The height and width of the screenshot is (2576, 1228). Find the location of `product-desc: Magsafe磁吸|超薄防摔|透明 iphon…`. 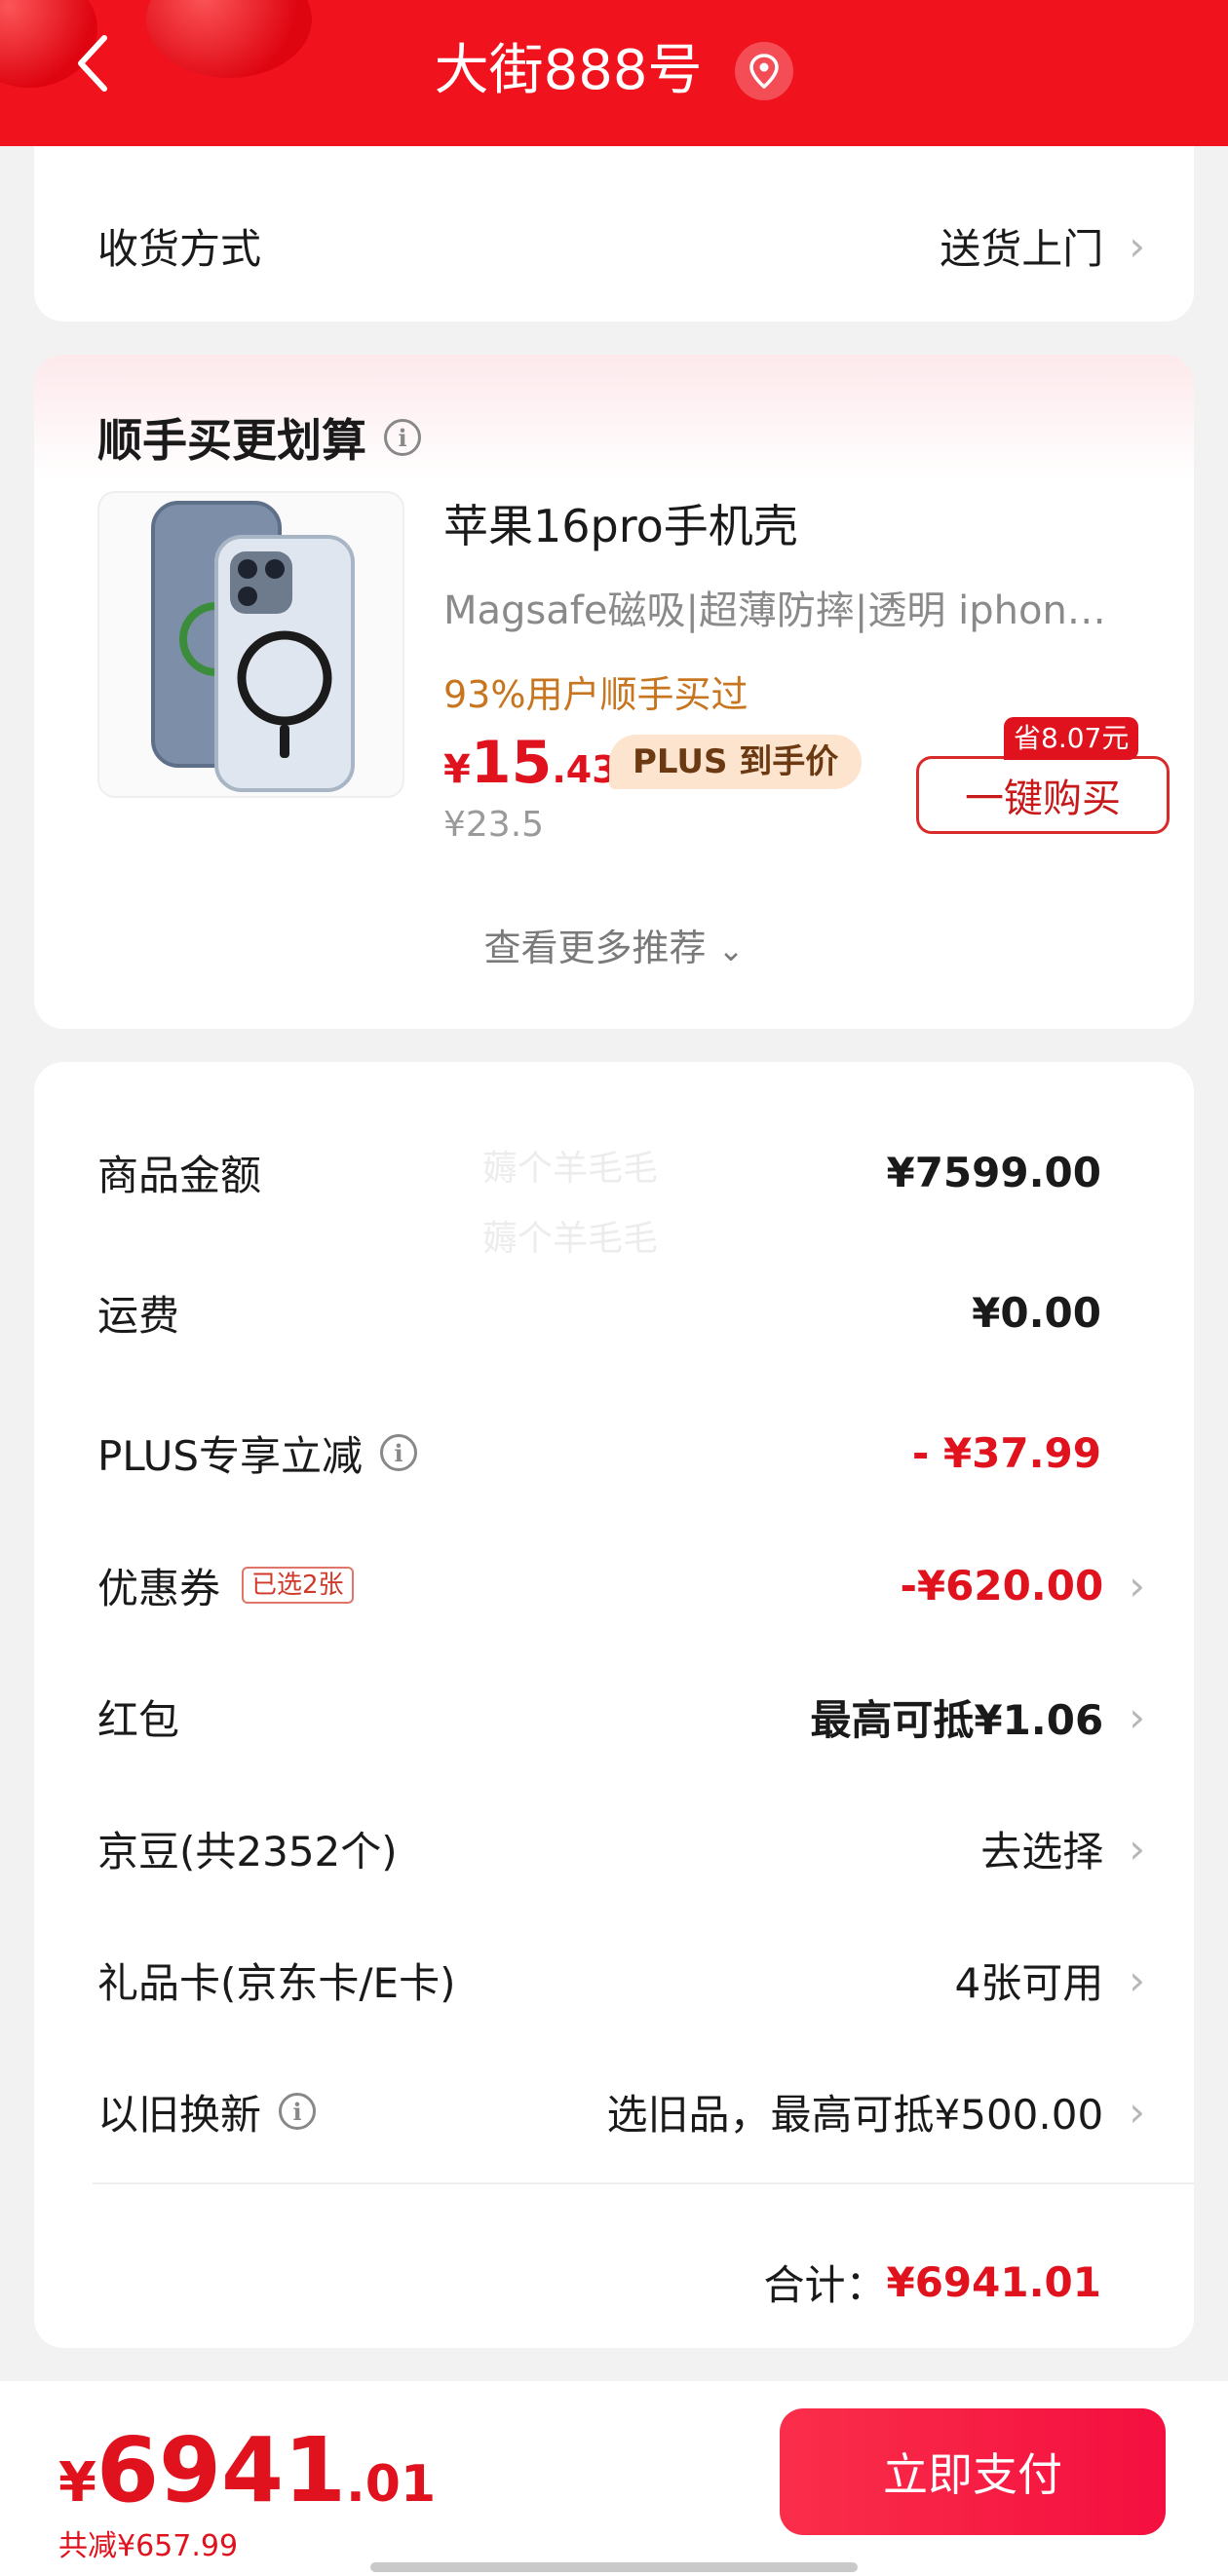

product-desc: Magsafe磁吸|超薄防摔|透明 iphon… is located at coordinates (774, 610).